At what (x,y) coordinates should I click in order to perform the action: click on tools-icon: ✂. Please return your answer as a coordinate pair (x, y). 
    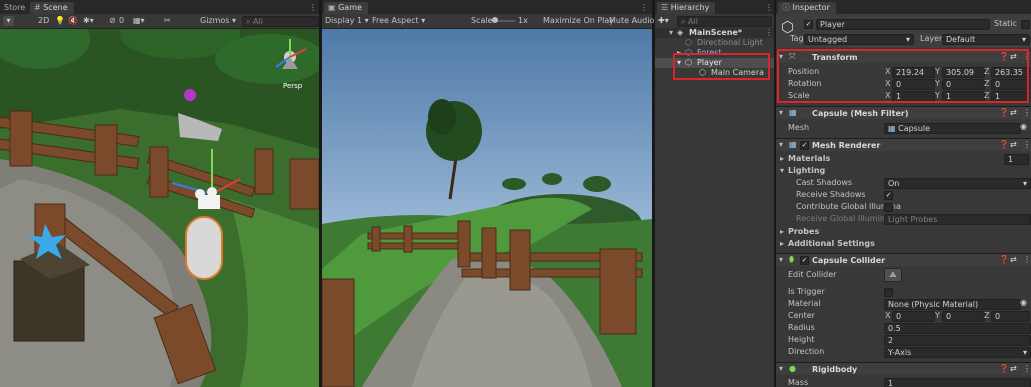
    Looking at the image, I should click on (167, 21).